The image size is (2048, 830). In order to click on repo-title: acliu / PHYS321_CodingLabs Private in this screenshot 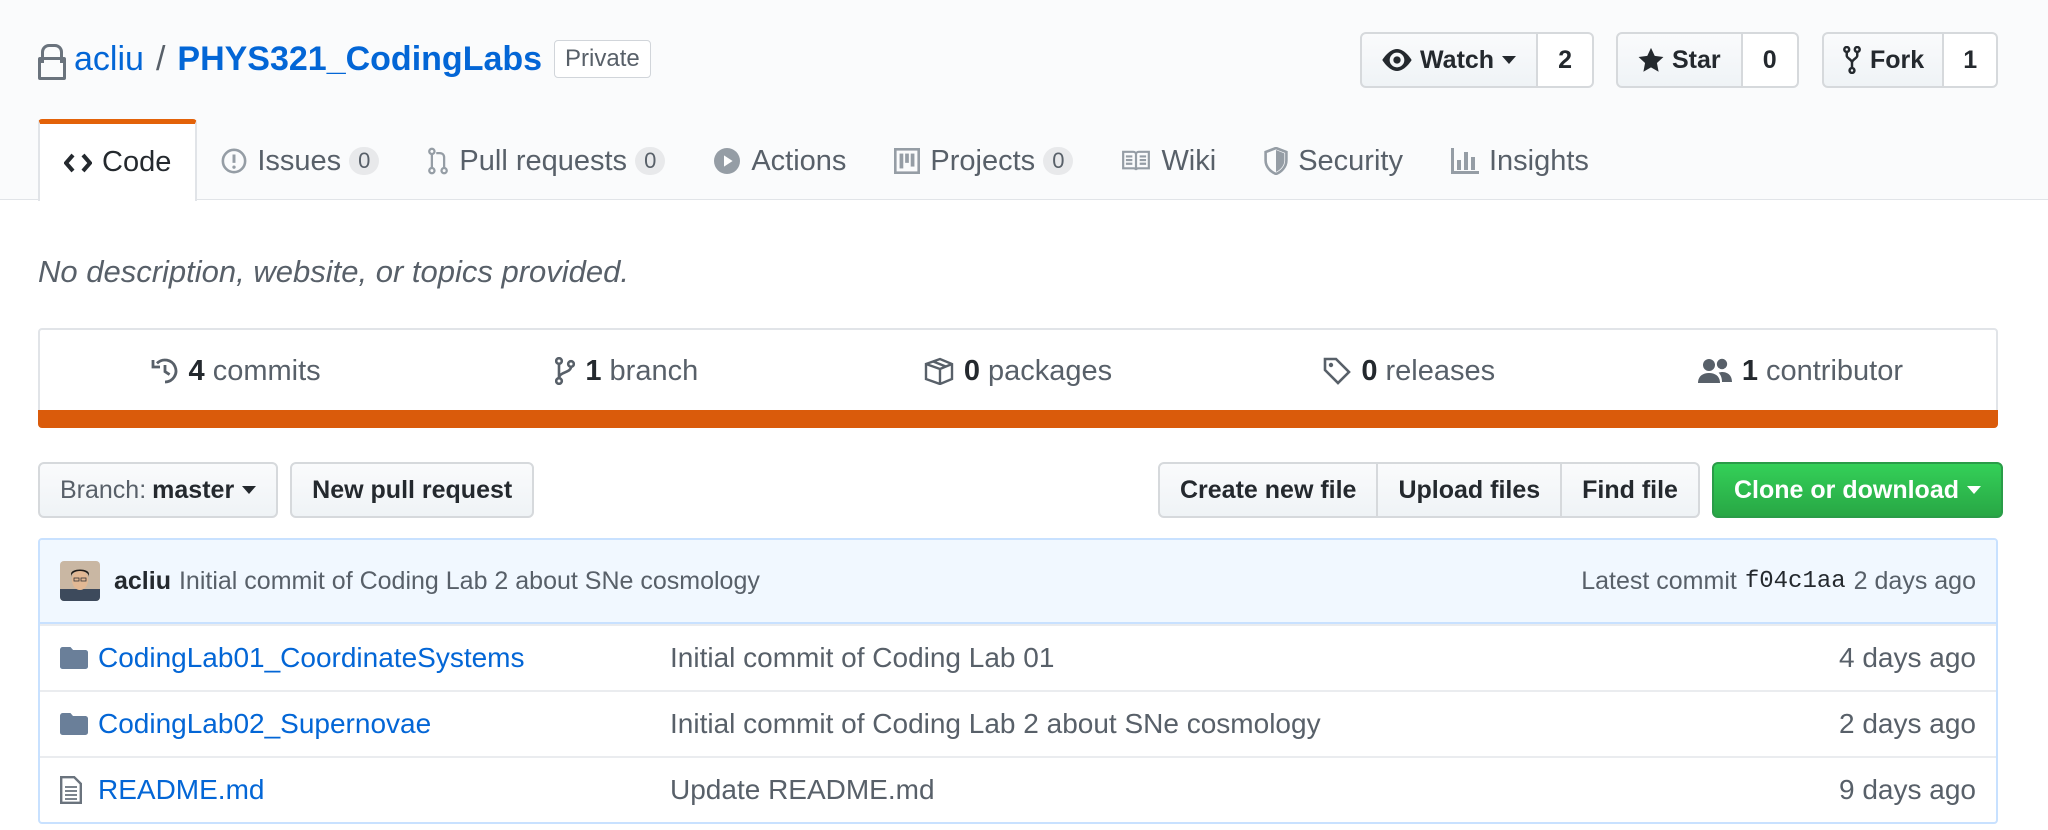, I will do `click(344, 59)`.